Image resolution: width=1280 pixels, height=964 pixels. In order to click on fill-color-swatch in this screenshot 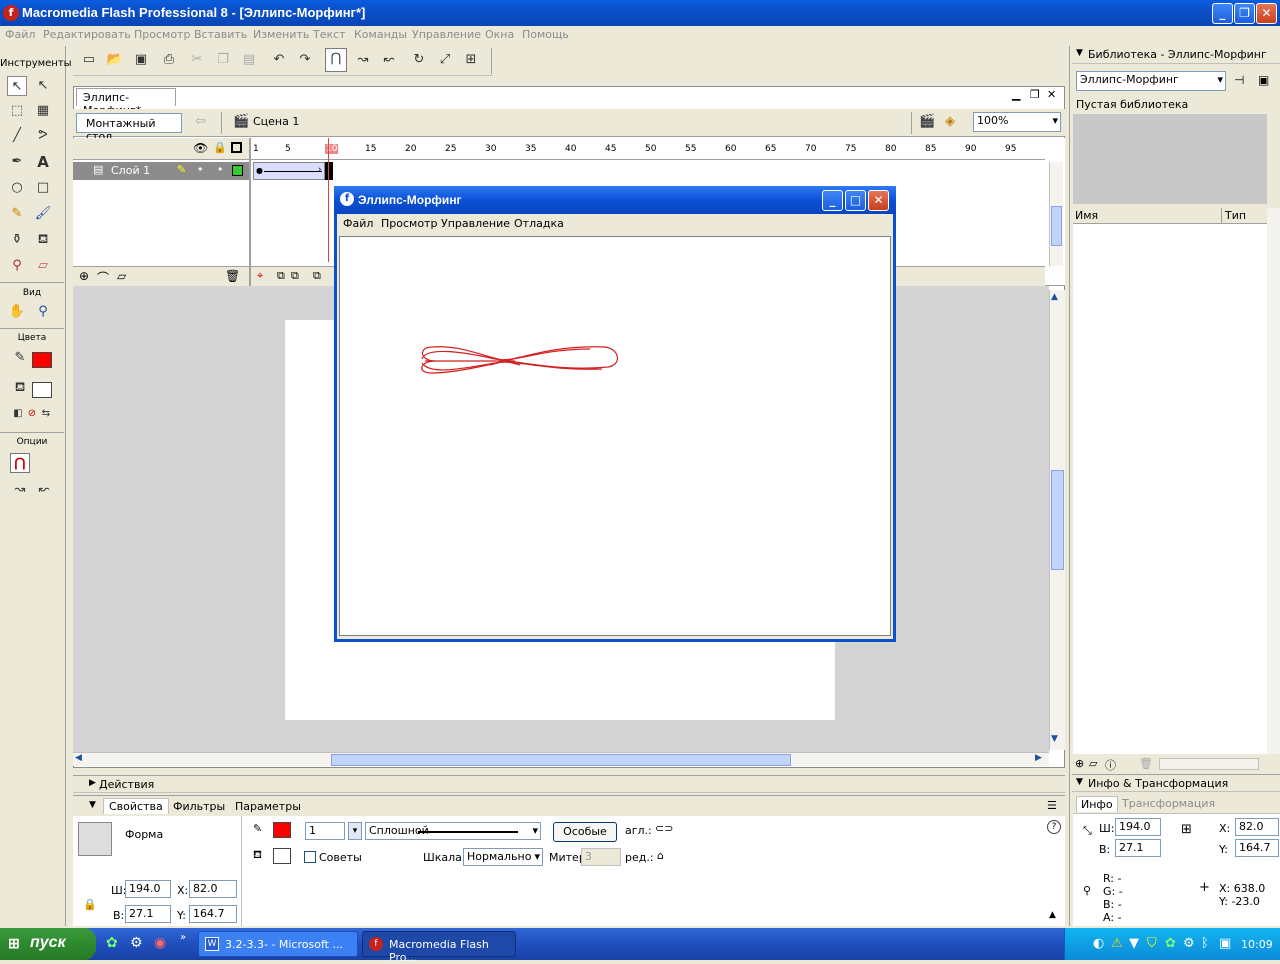, I will do `click(282, 856)`.